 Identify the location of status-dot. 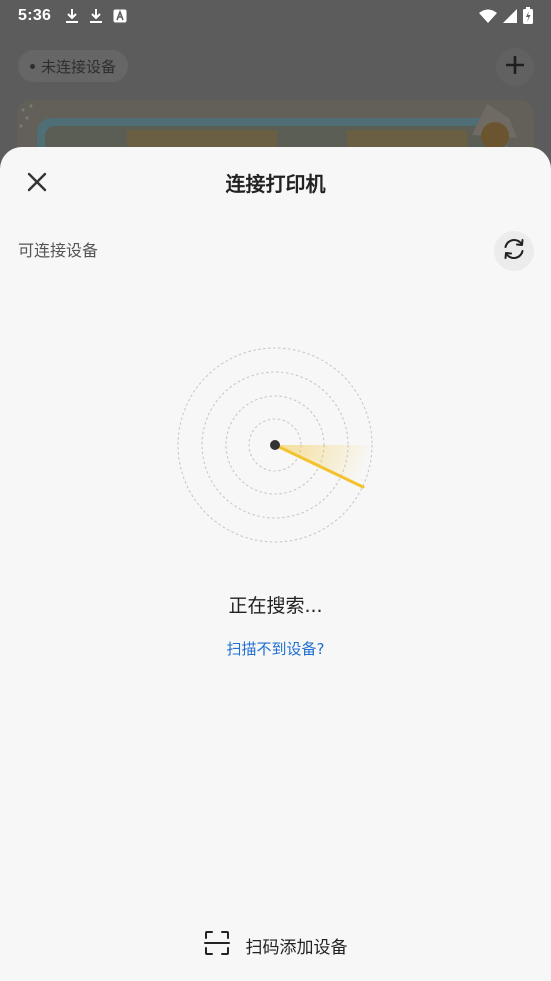
(32, 66).